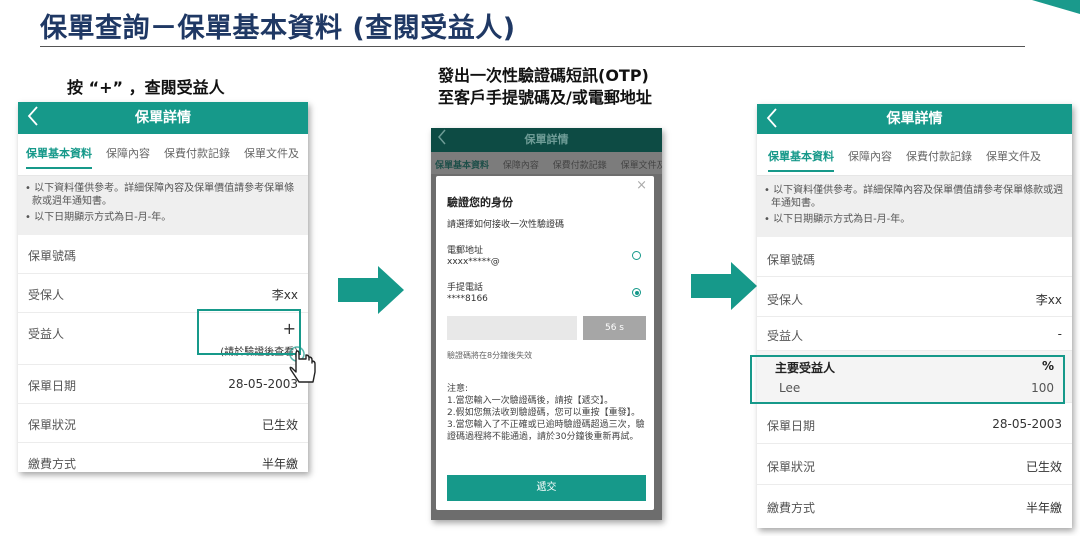  Describe the element at coordinates (914, 334) in the screenshot. I see `row-beneficiary: 受益人 -` at that location.